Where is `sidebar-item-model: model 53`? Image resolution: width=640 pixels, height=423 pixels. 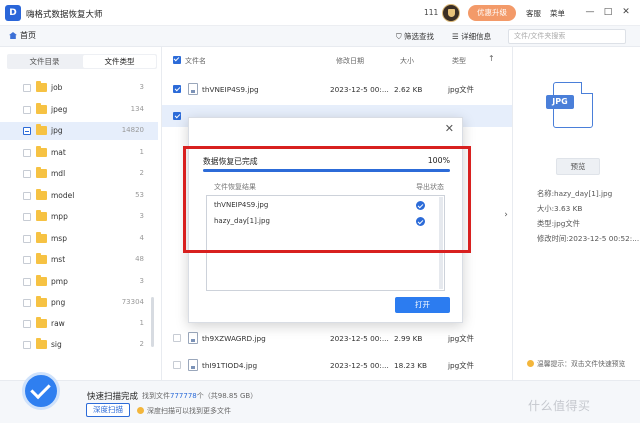
sidebar-item-model: model 53 is located at coordinates (79, 196).